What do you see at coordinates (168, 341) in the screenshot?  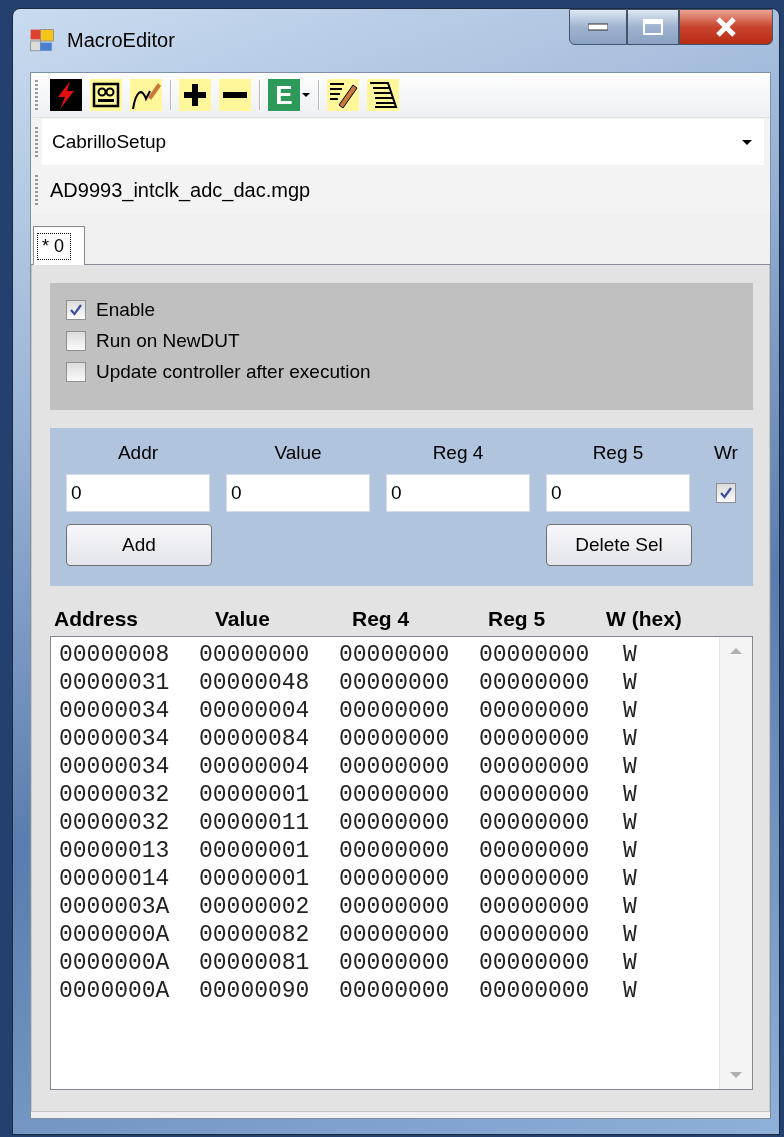 I see `checkbox-label: Run on NewDUT` at bounding box center [168, 341].